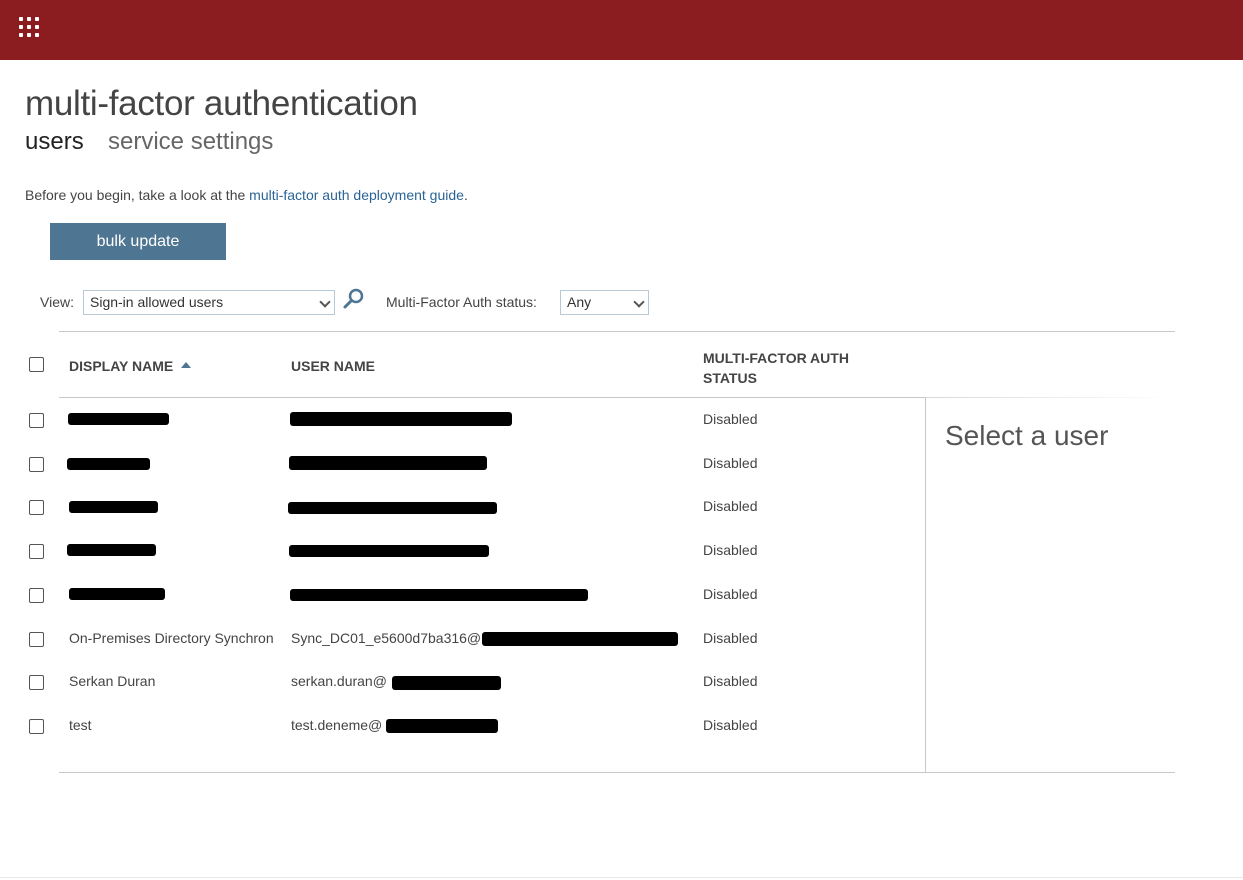 This screenshot has width=1243, height=880. Describe the element at coordinates (730, 378) in the screenshot. I see `column-header-mfa-status-line2: STATUS` at that location.